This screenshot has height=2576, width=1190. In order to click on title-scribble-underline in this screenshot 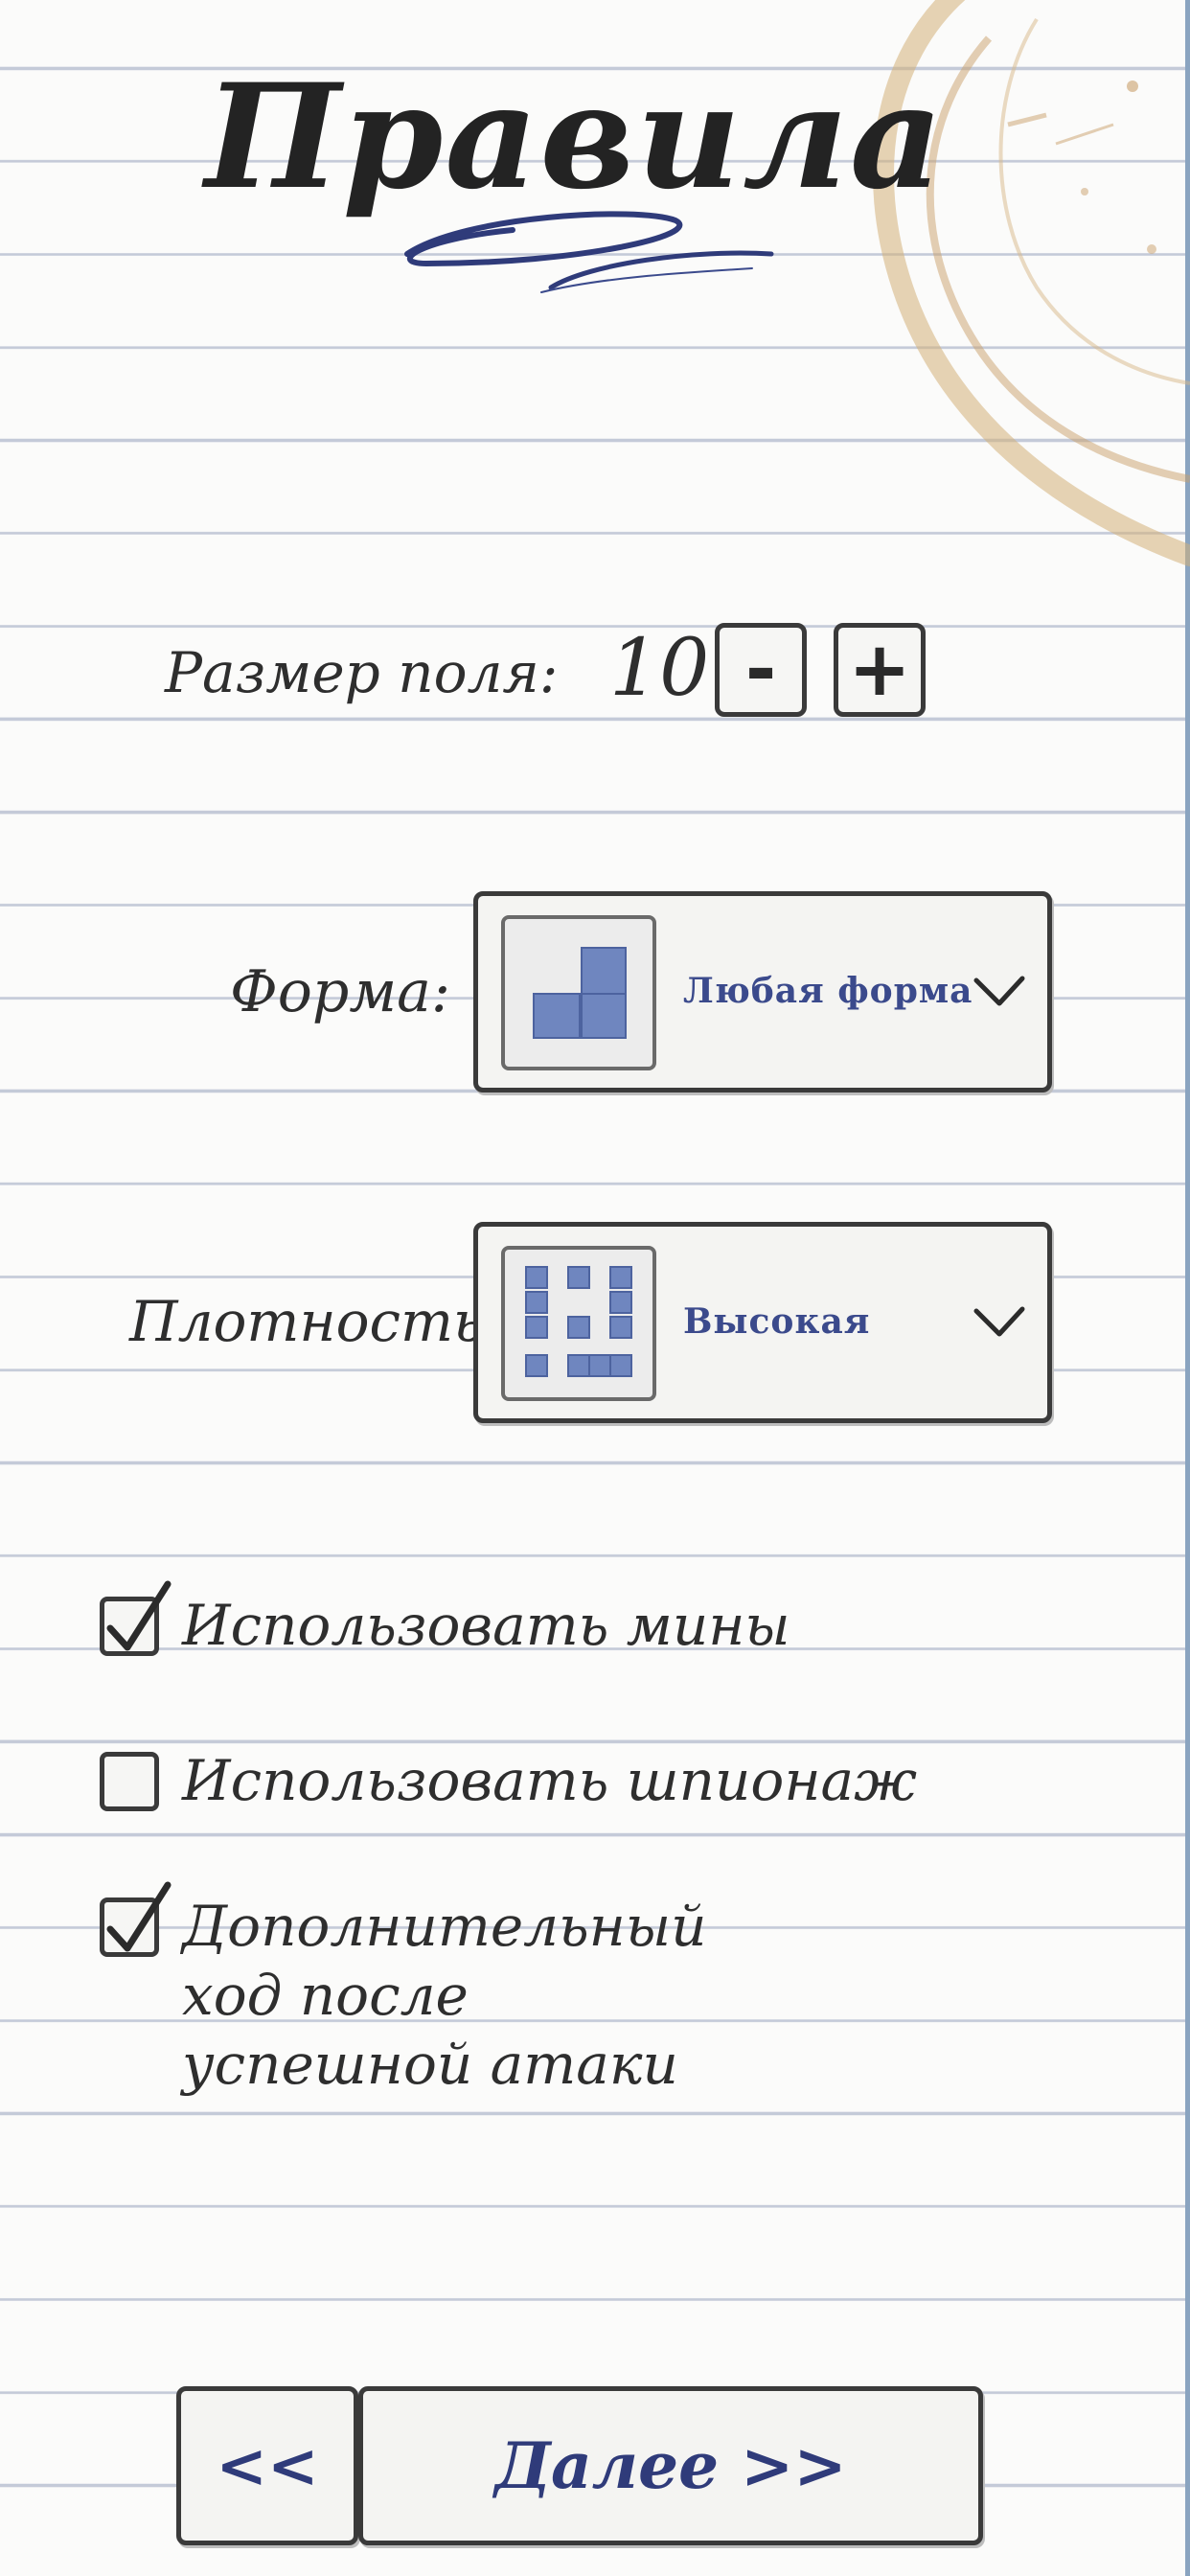, I will do `click(589, 252)`.